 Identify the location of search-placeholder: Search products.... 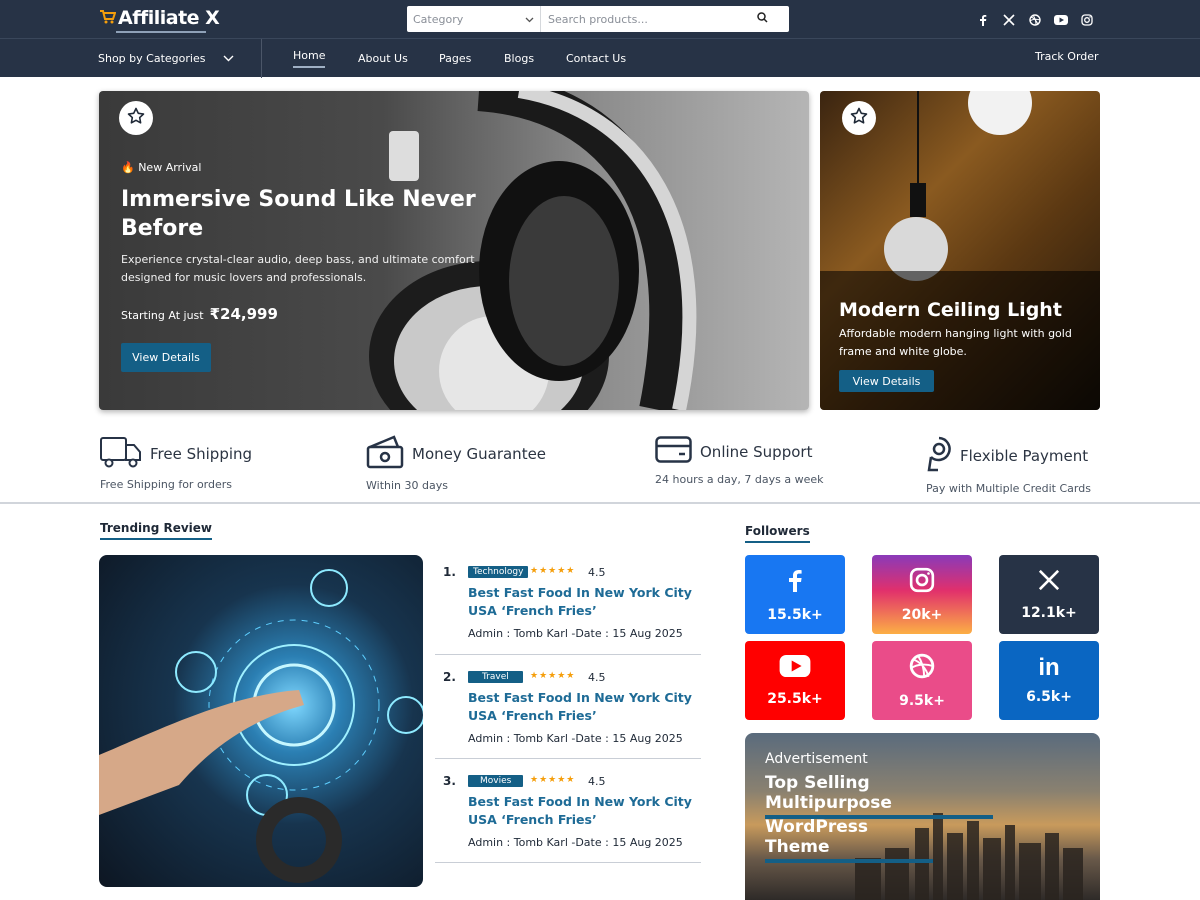
(598, 19).